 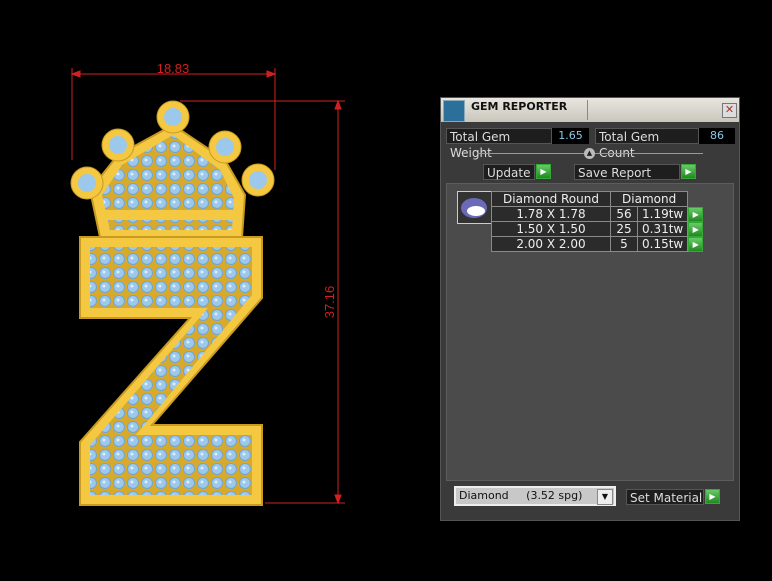 I want to click on panel-title: GEM REPORTER, so click(x=519, y=106).